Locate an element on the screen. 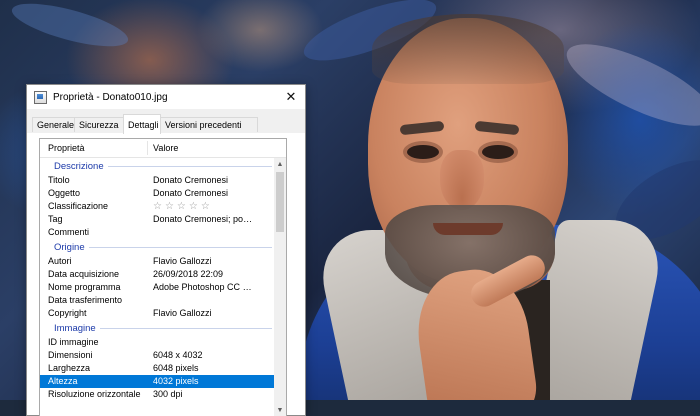 This screenshot has width=700, height=416. row-risoluzione-orizzontale: Risoluzione orizzontale 300 dpi is located at coordinates (163, 394).